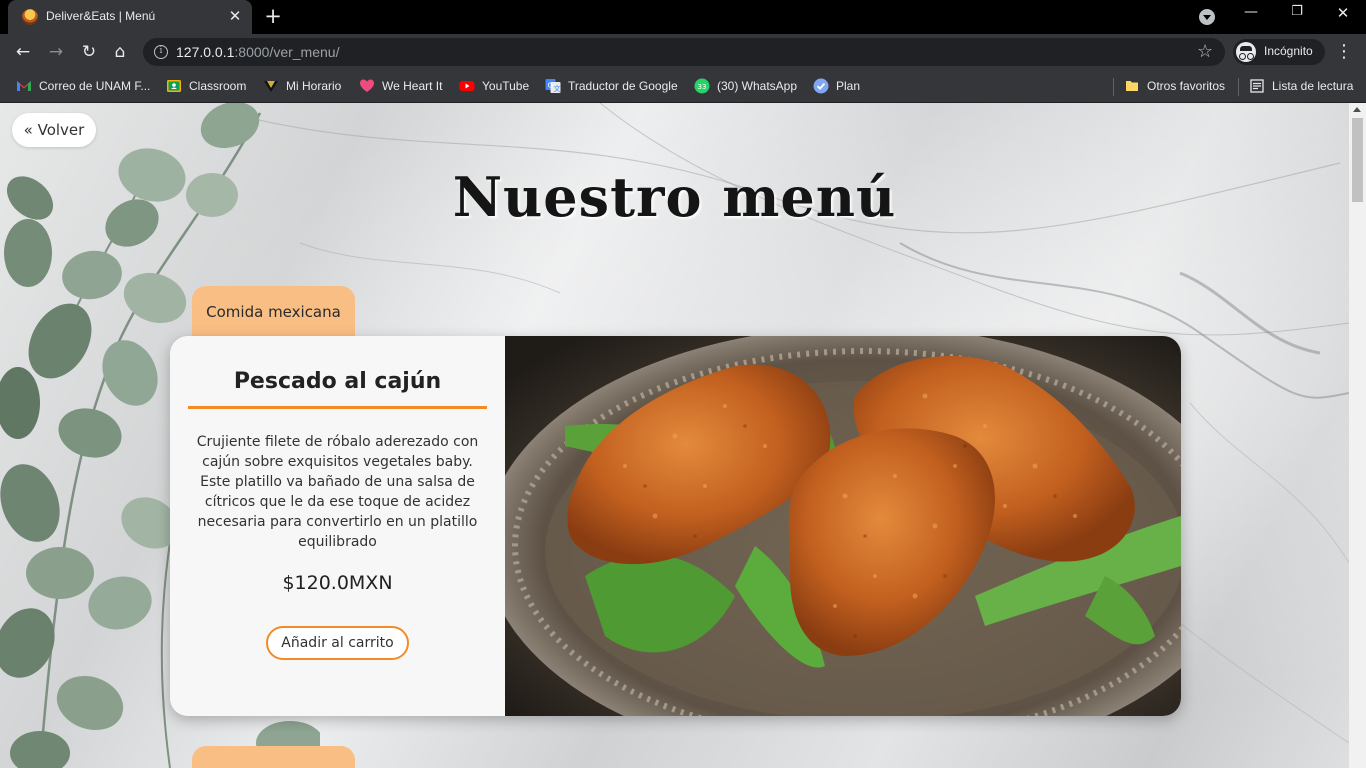  I want to click on bookmark-item: Mi Horario, so click(302, 86).